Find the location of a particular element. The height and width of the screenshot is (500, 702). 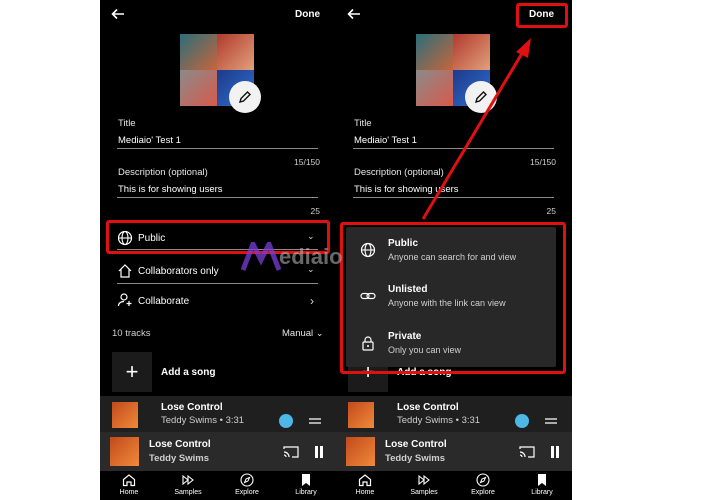

arrowhead-icon is located at coordinates (523, 48).